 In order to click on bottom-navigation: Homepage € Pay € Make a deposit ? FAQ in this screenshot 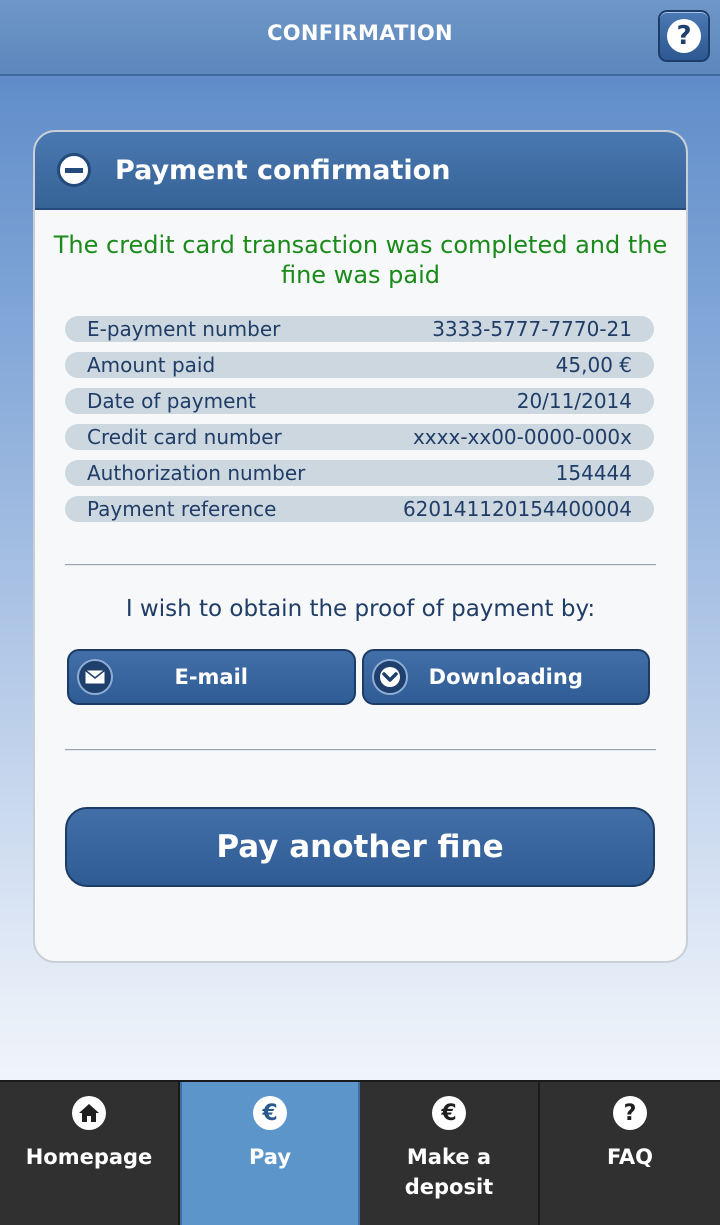, I will do `click(360, 1152)`.